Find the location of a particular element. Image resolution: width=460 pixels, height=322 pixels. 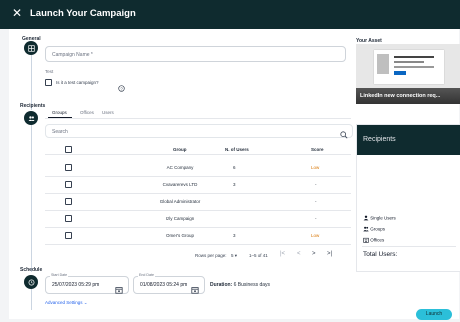

user-icon is located at coordinates (366, 218).